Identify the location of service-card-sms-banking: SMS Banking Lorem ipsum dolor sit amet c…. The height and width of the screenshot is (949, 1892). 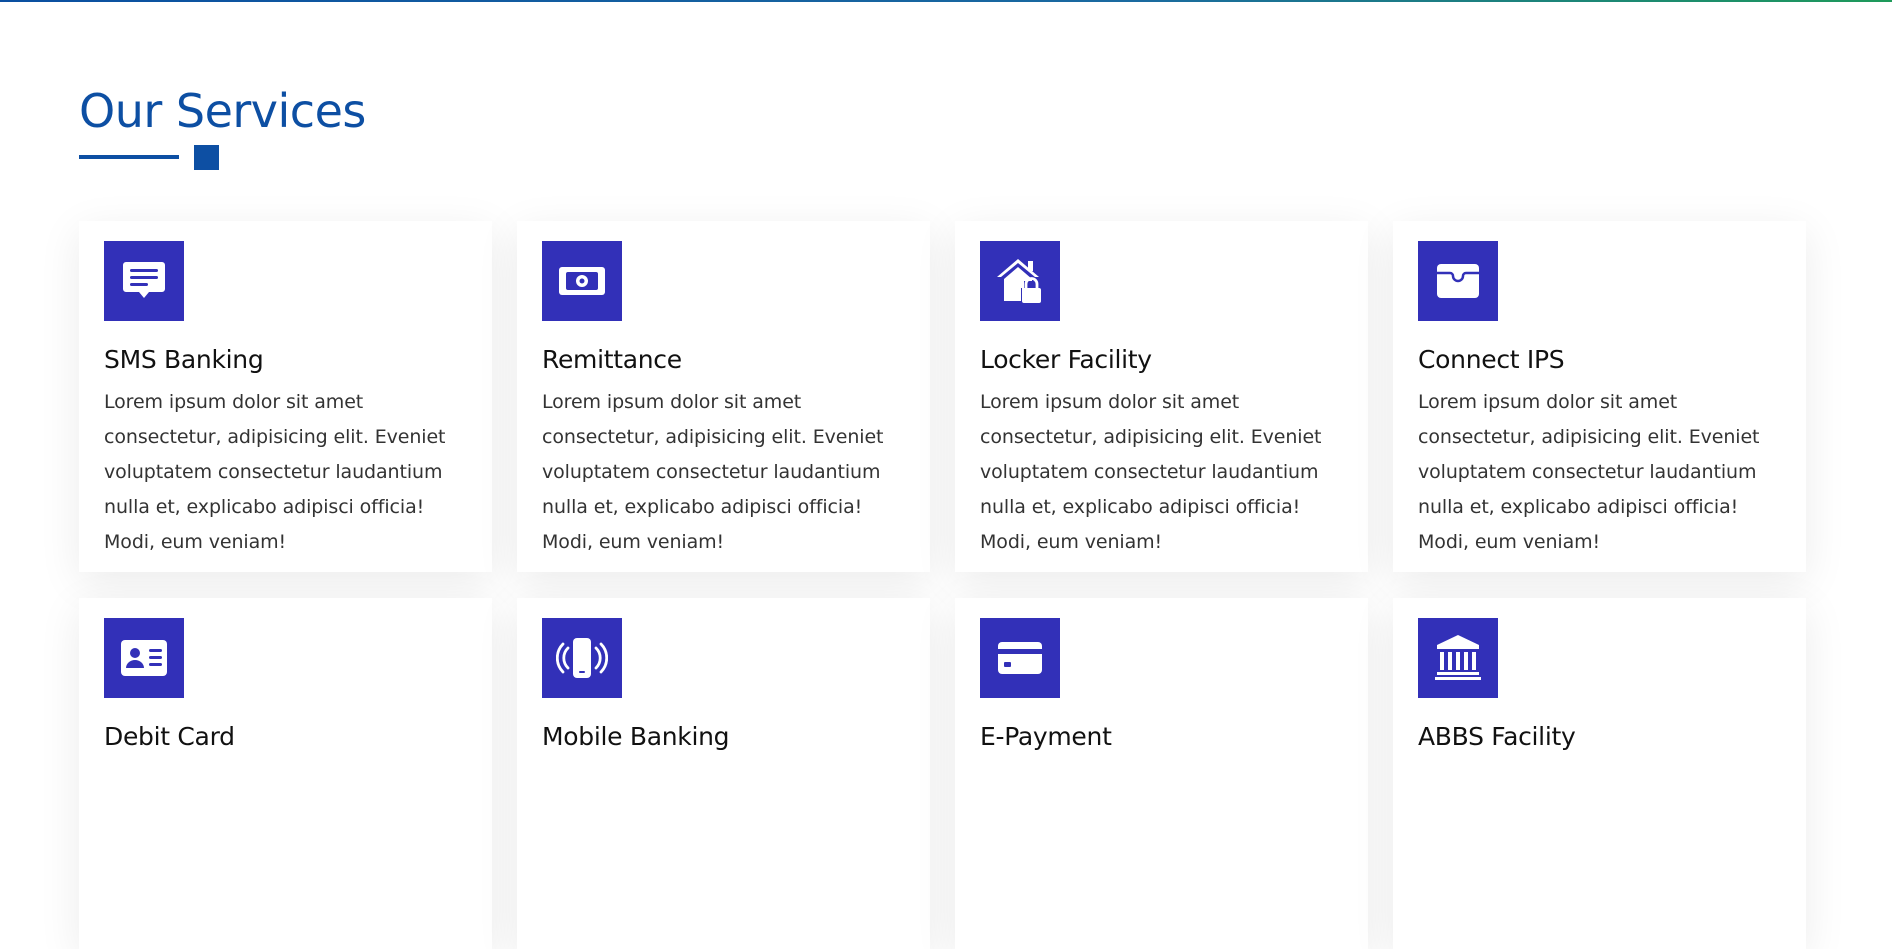
(285, 396).